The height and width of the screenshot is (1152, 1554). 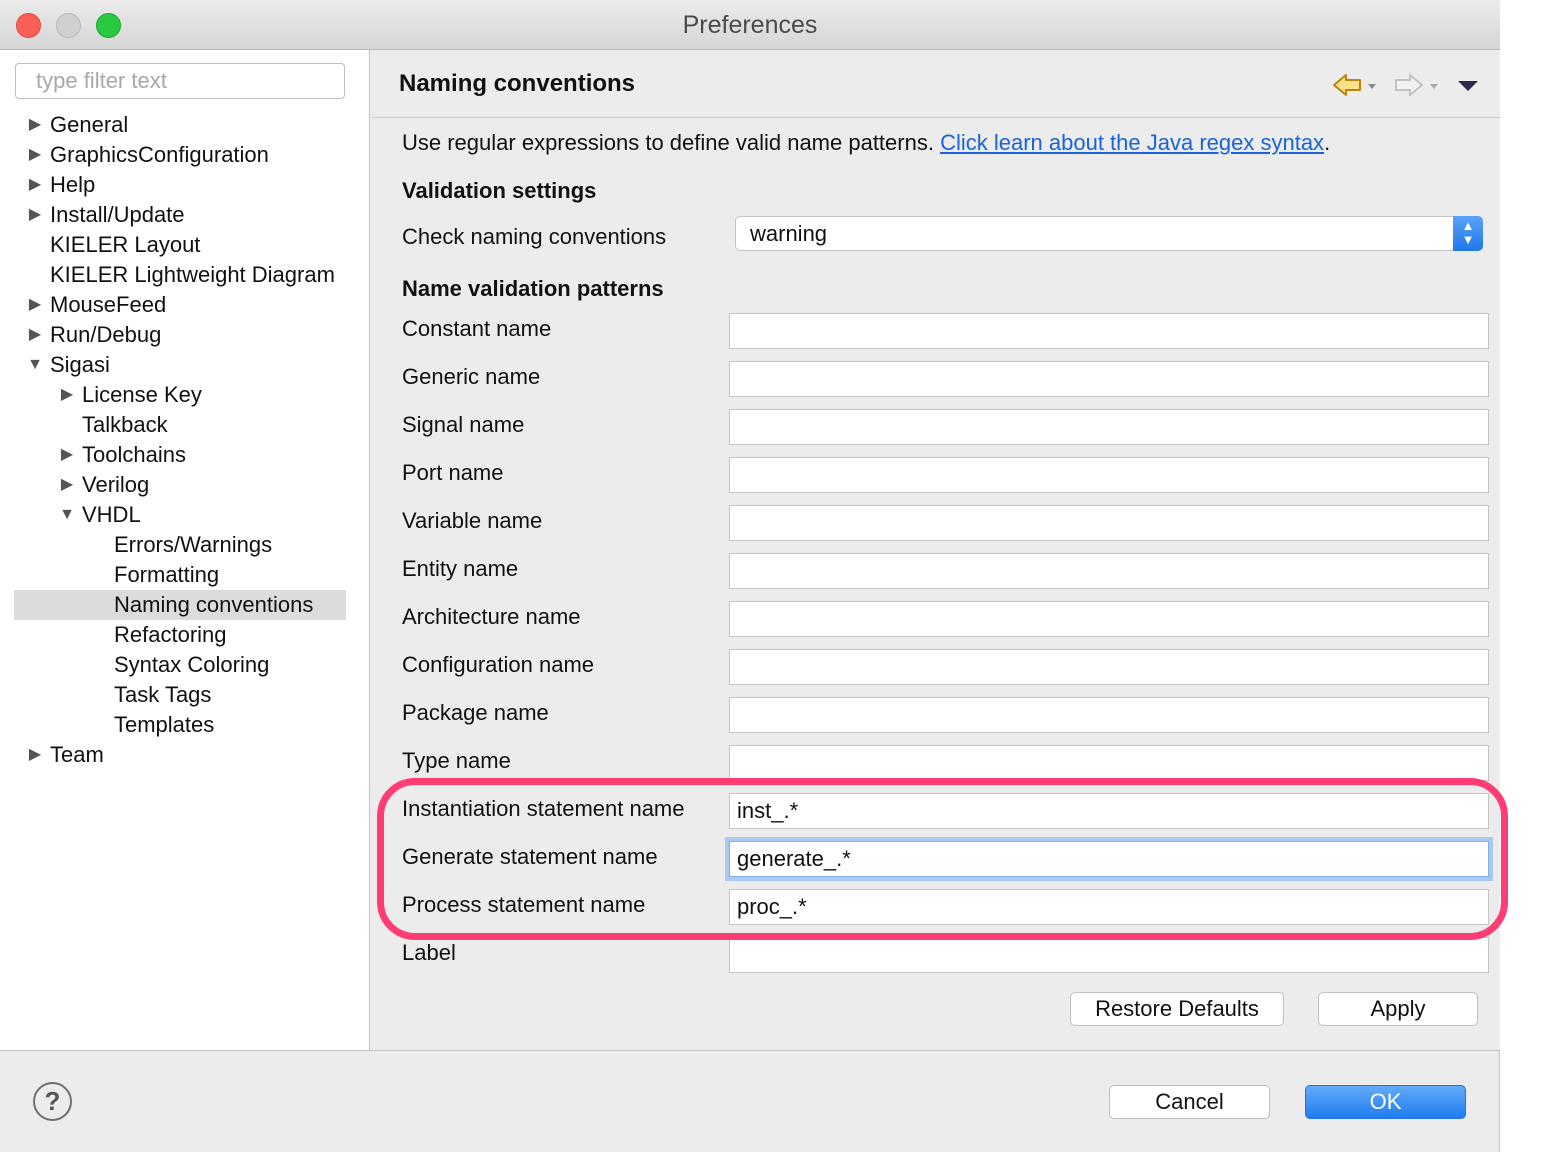 I want to click on regex-syntax-link: Click learn about the Java regex syntax, so click(x=1132, y=142).